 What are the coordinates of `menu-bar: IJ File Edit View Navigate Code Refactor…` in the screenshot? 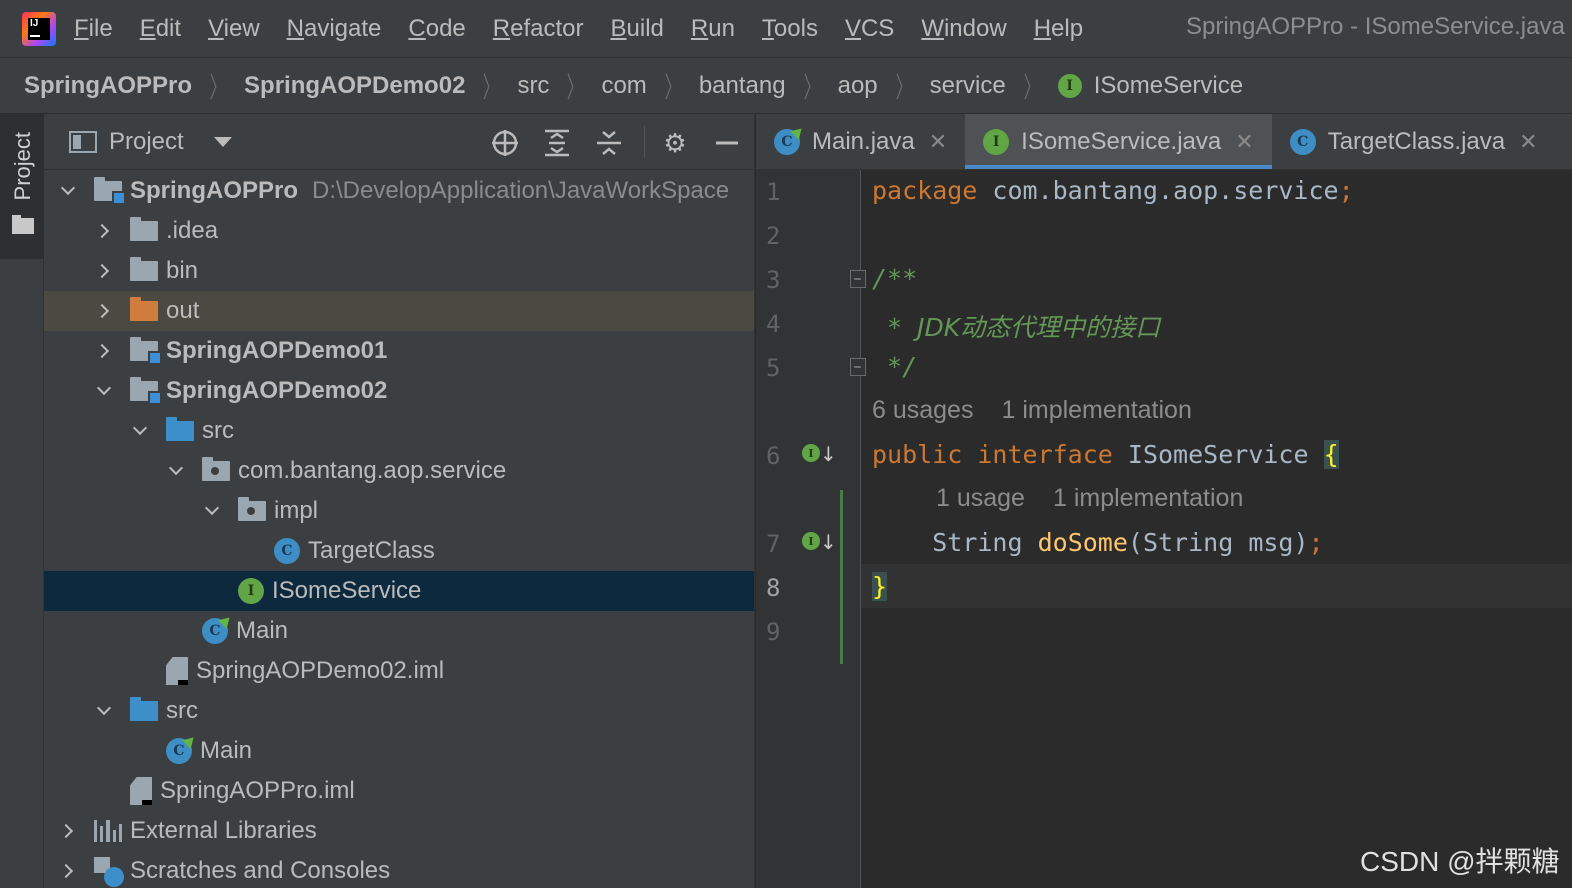 It's located at (786, 29).